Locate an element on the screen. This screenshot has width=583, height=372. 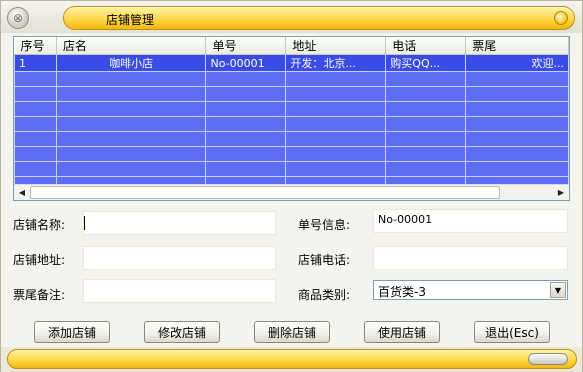
shop-name-label: 店铺名称: is located at coordinates (39, 225).